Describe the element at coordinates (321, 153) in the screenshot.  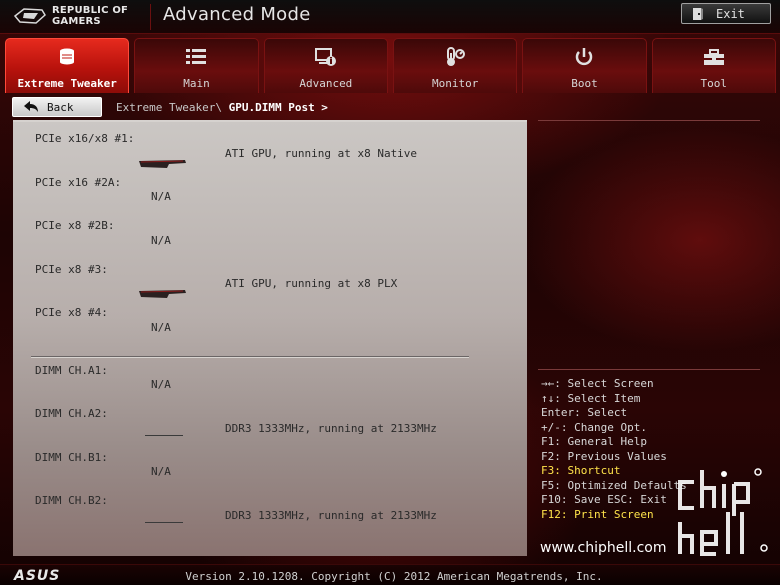
I see `pcie-slot-description: ATI GPU, running at x8 Native` at that location.